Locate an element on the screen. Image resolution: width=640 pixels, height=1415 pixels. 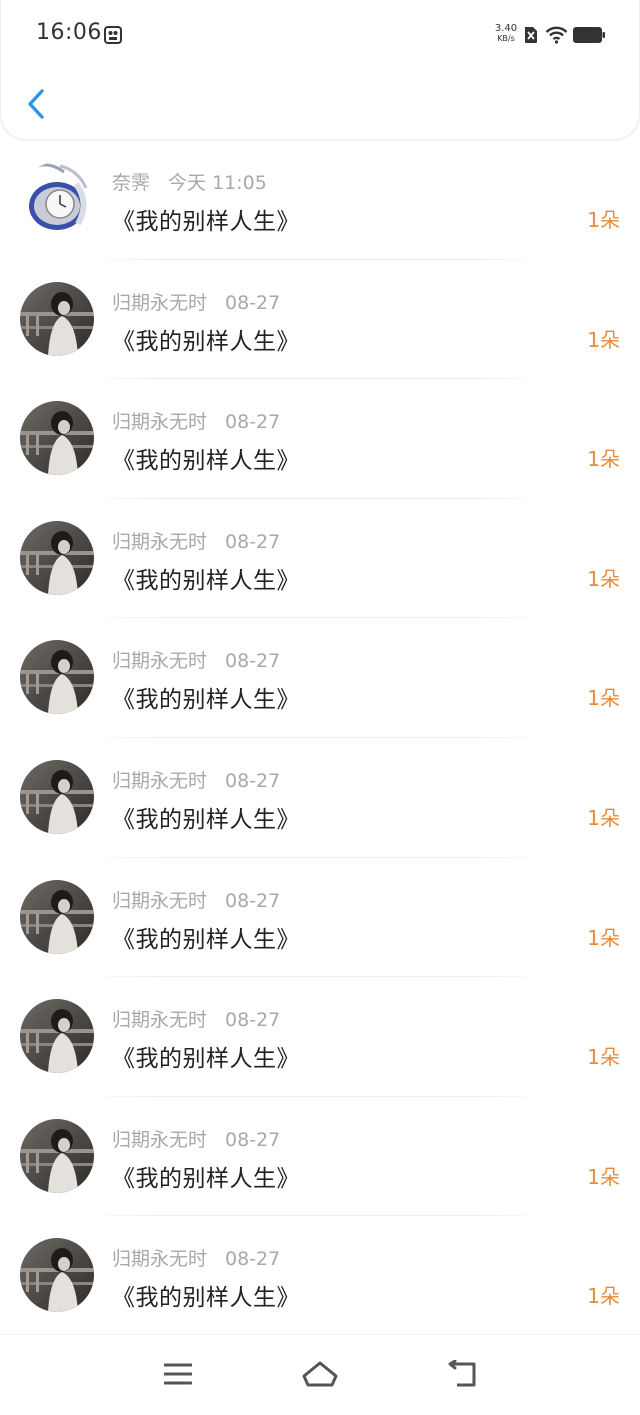
chevron-left-icon is located at coordinates (36, 104).